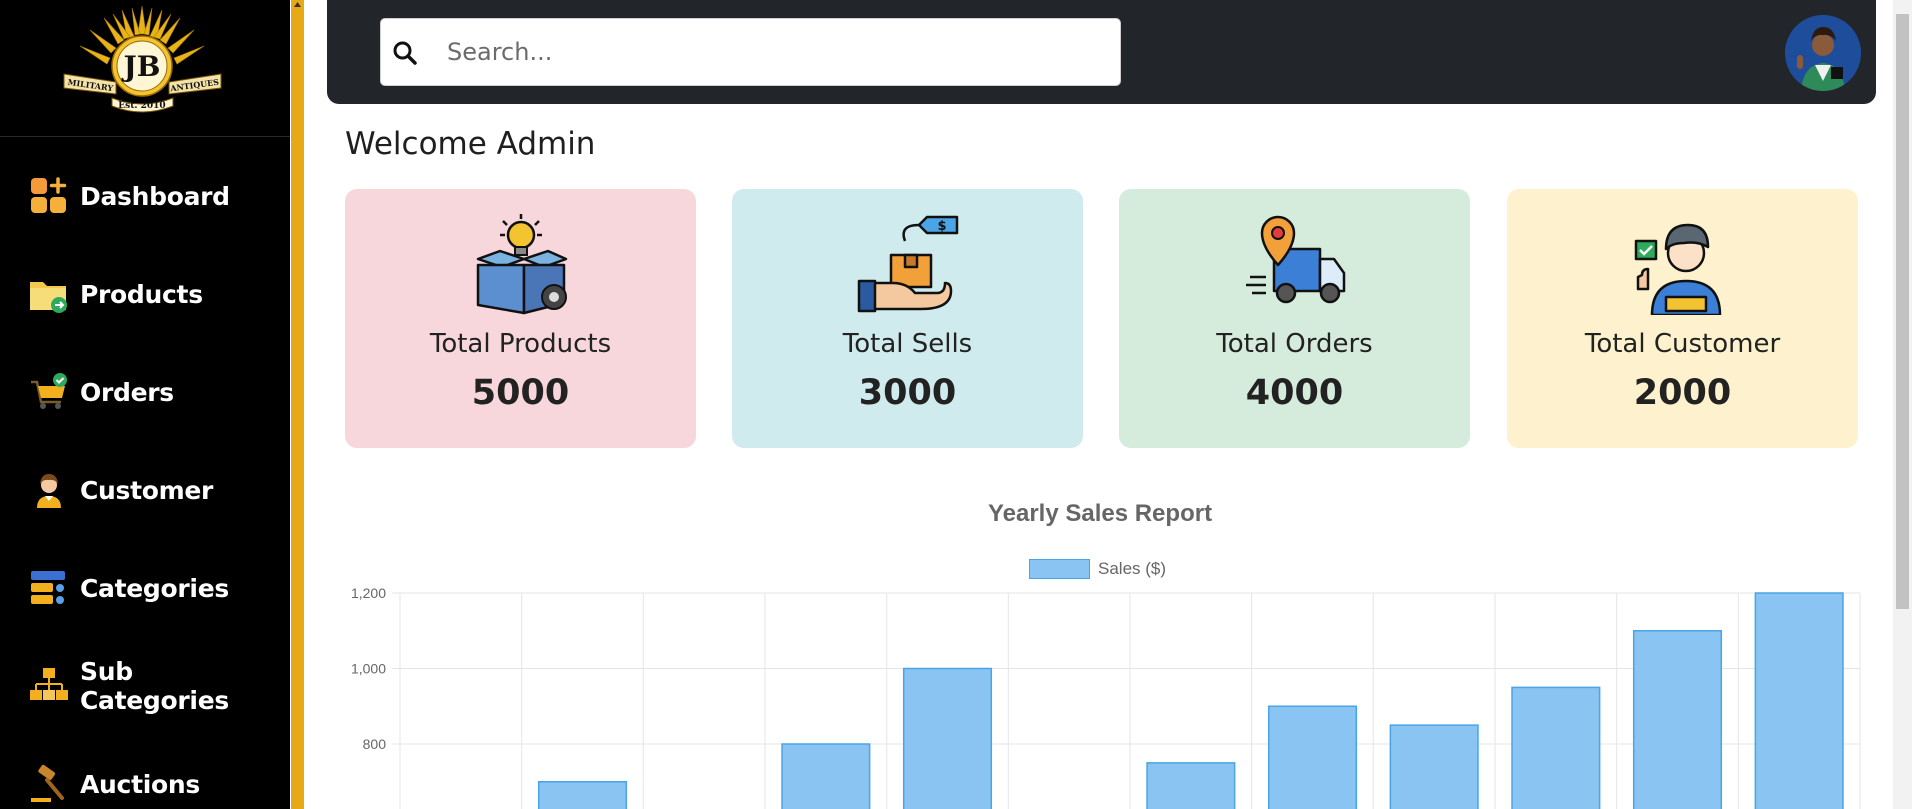 This screenshot has height=809, width=1912. Describe the element at coordinates (127, 392) in the screenshot. I see `sidebar-item-label: Orders` at that location.